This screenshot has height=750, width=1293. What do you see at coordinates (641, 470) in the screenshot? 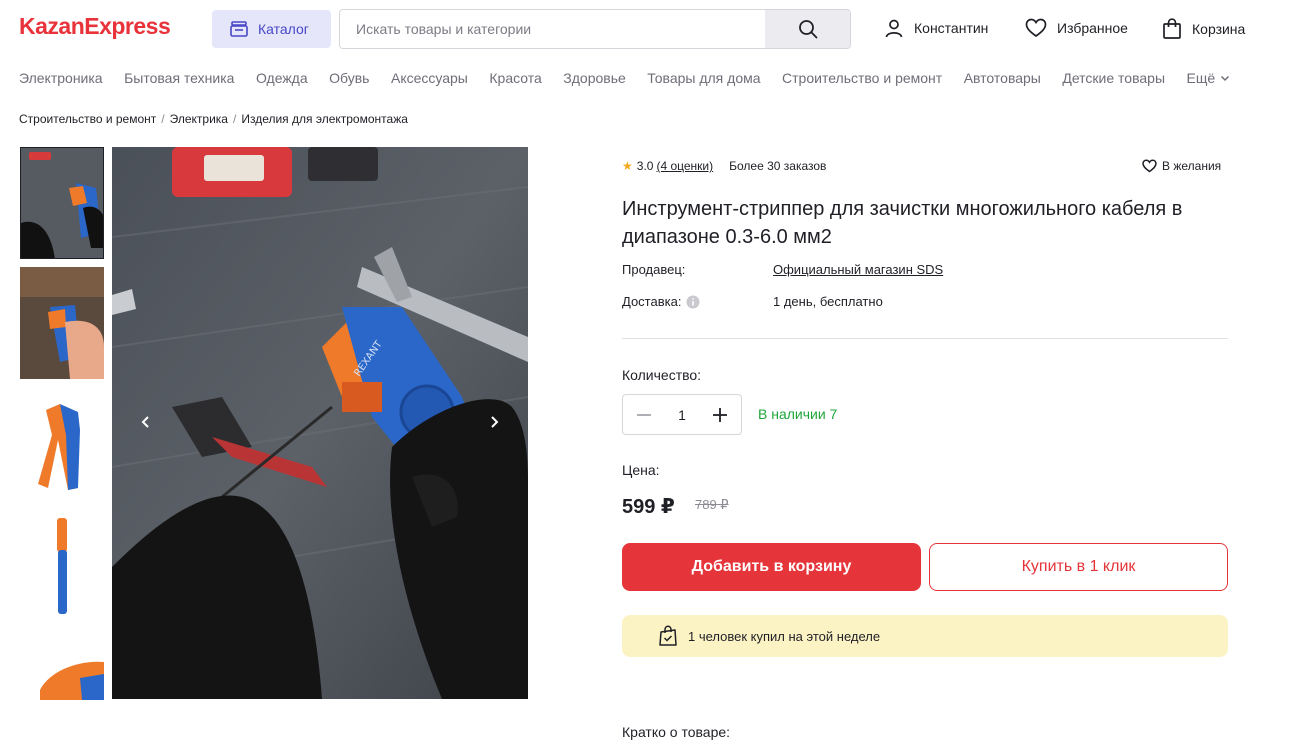
I see `price-label: Цена:` at bounding box center [641, 470].